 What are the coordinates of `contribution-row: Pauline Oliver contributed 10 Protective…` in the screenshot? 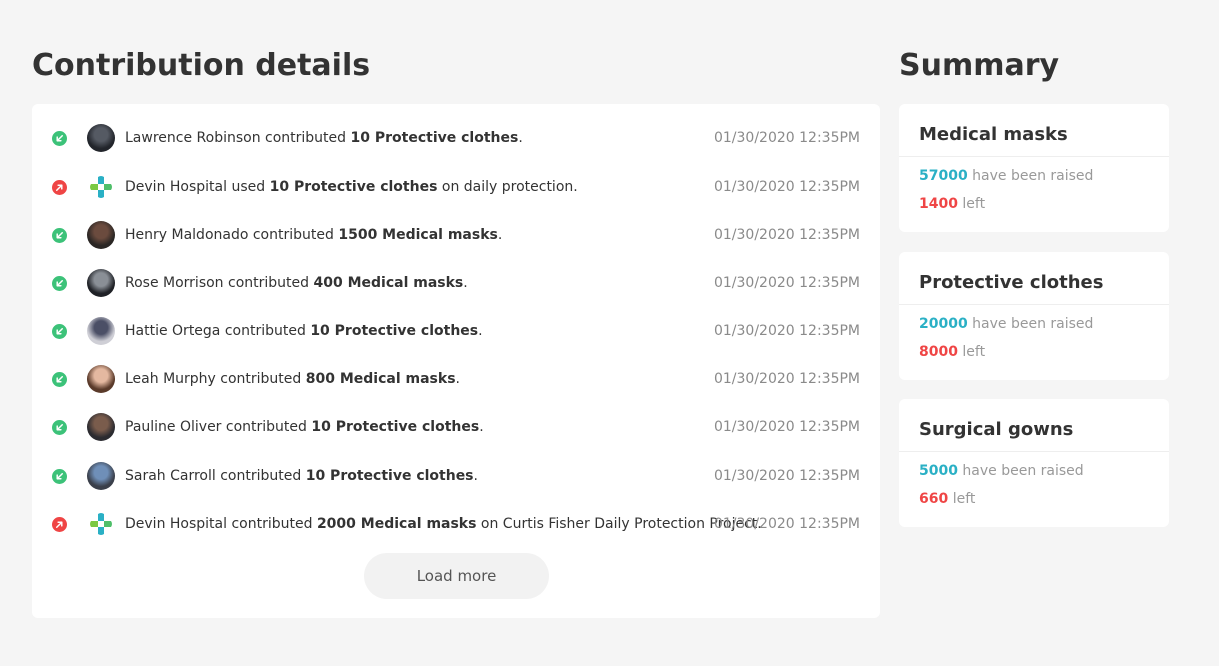 It's located at (456, 428).